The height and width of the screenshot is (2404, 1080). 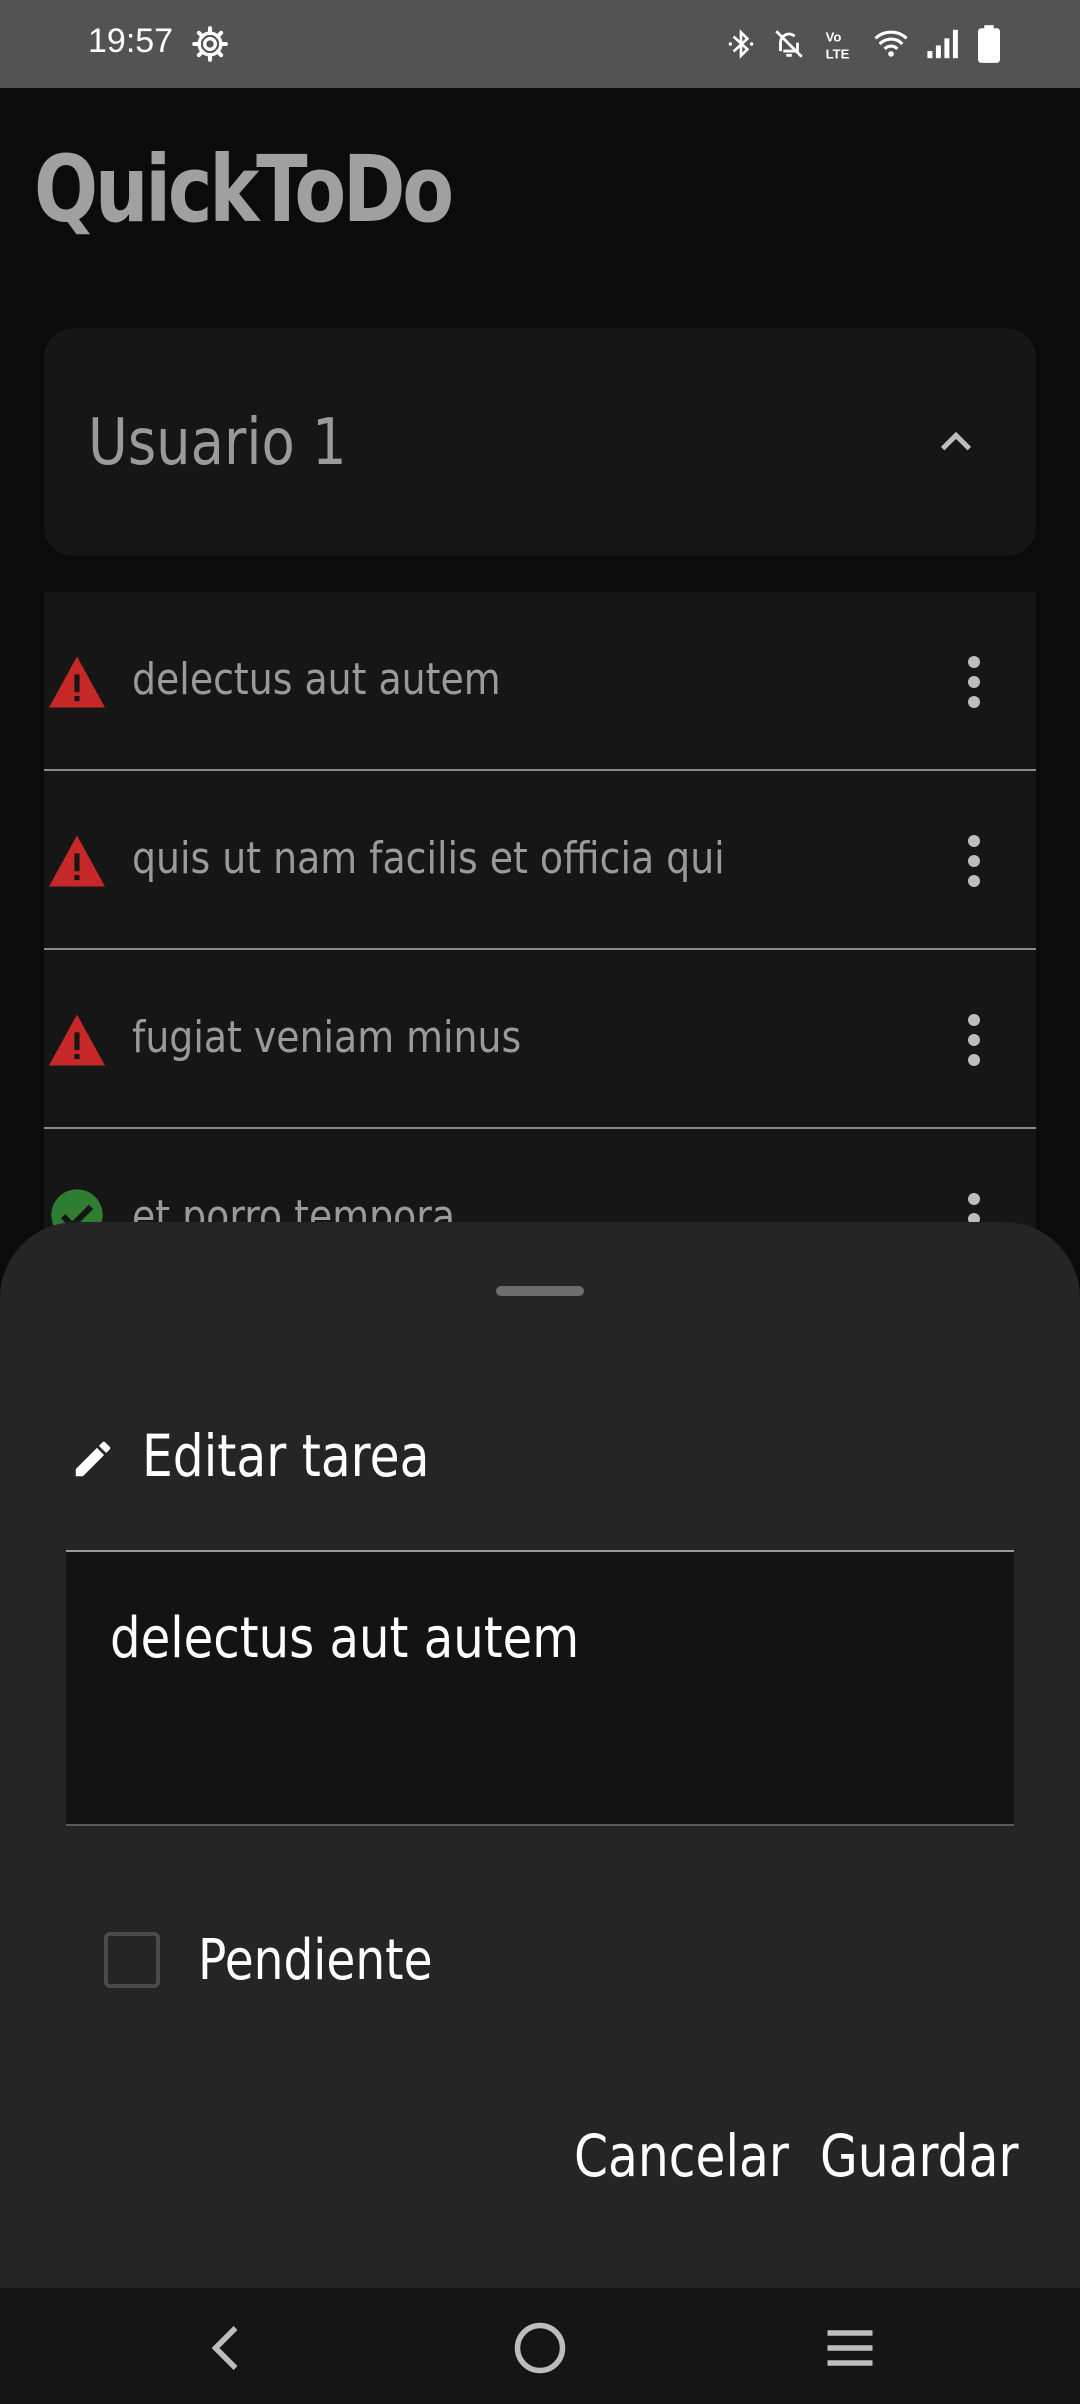 I want to click on svg-text: LTE, so click(x=838, y=53).